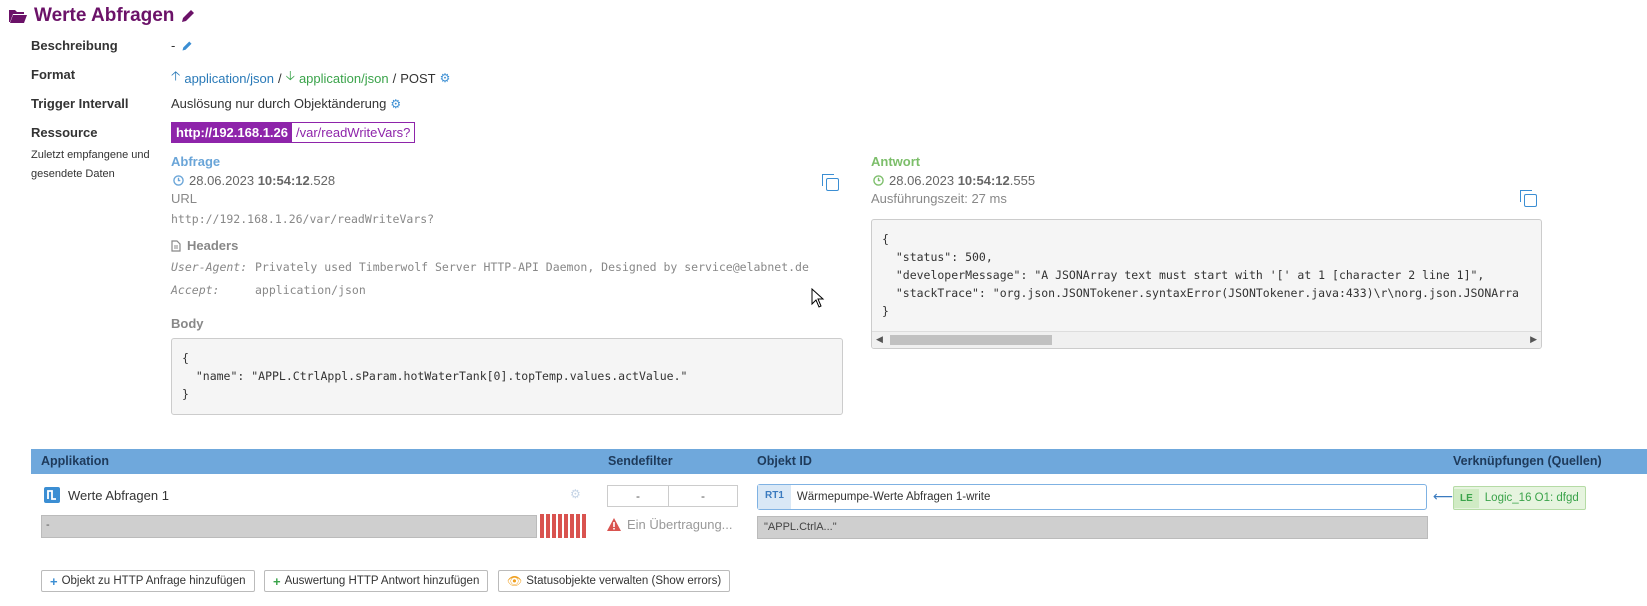 The width and height of the screenshot is (1647, 606). Describe the element at coordinates (515, 581) in the screenshot. I see `eye-icon: 👁` at that location.